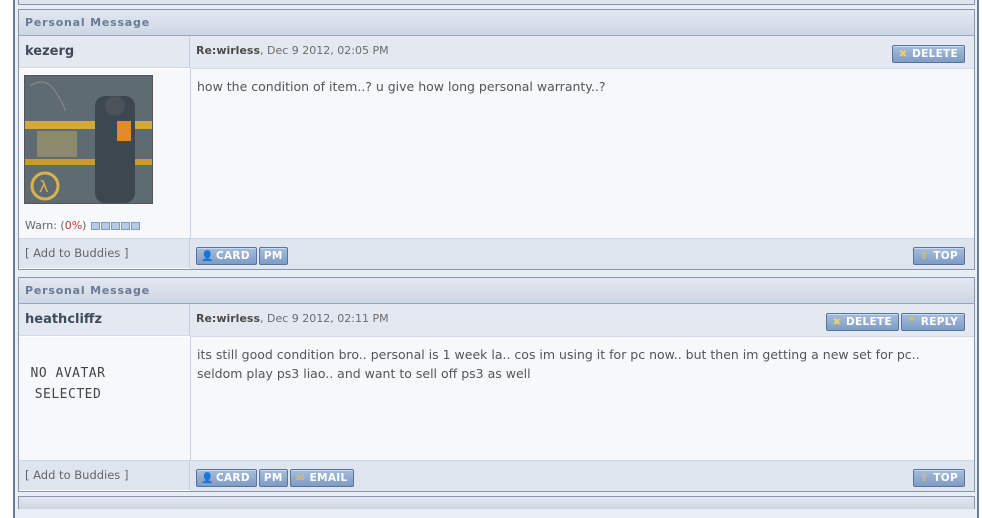 Image resolution: width=982 pixels, height=518 pixels. I want to click on post-meta: Re:wirless, Dec 9 2012, 02:11 PM, so click(292, 318).